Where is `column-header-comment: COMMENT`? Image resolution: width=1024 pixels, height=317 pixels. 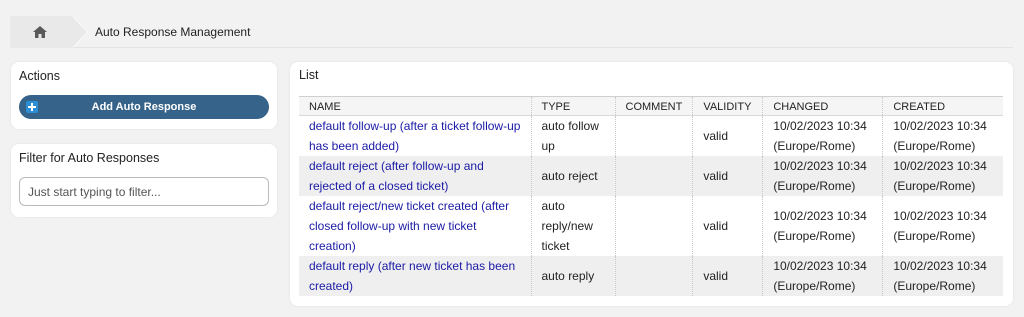
column-header-comment: COMMENT is located at coordinates (654, 106).